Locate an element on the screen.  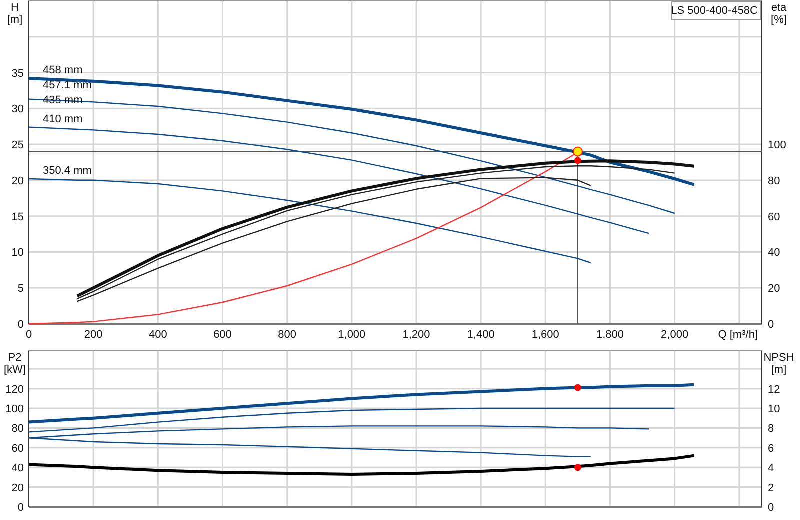
axis-tick-label: 1,000 is located at coordinates (352, 335).